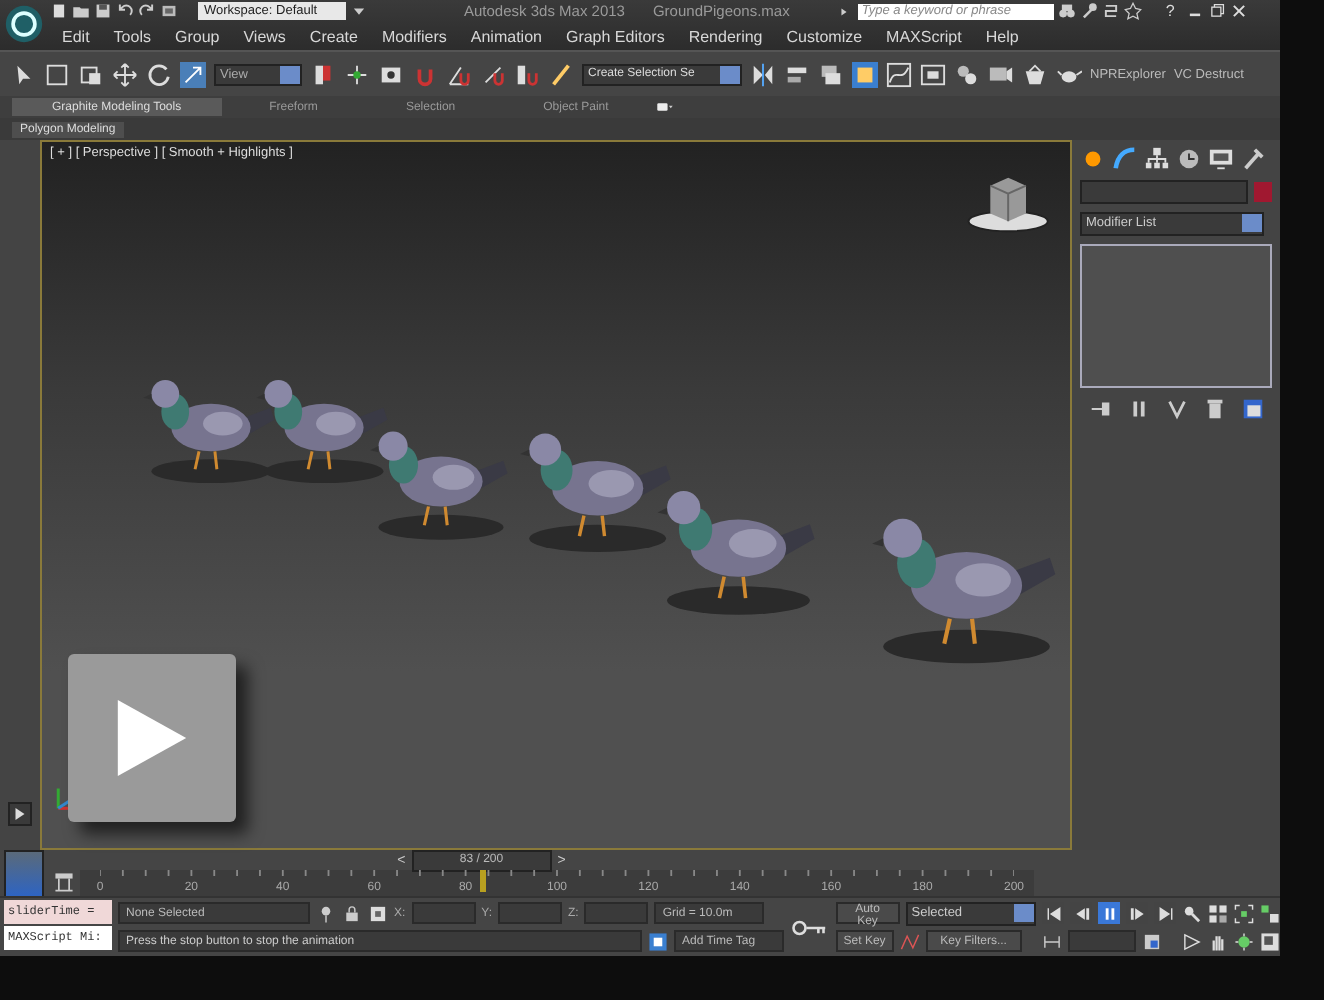 This screenshot has height=1000, width=1324. Describe the element at coordinates (326, 913) in the screenshot. I see `isolate-pin-icon` at that location.